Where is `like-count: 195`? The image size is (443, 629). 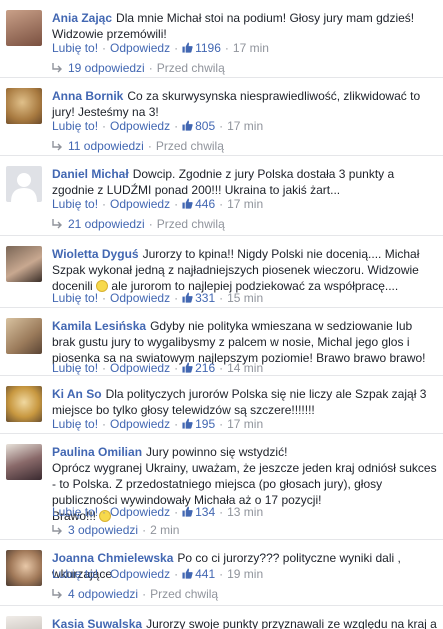 like-count: 195 is located at coordinates (205, 424).